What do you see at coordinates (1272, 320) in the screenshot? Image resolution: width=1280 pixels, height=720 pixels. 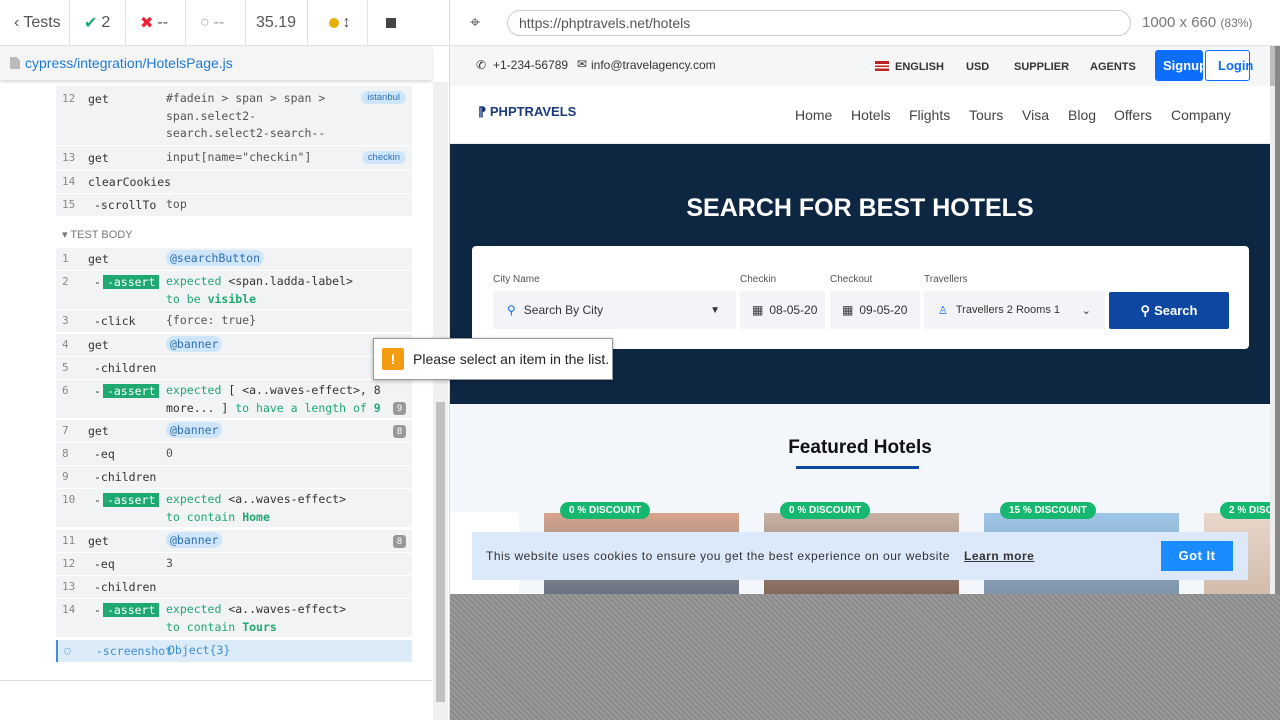 I see `frame-scrollbar` at bounding box center [1272, 320].